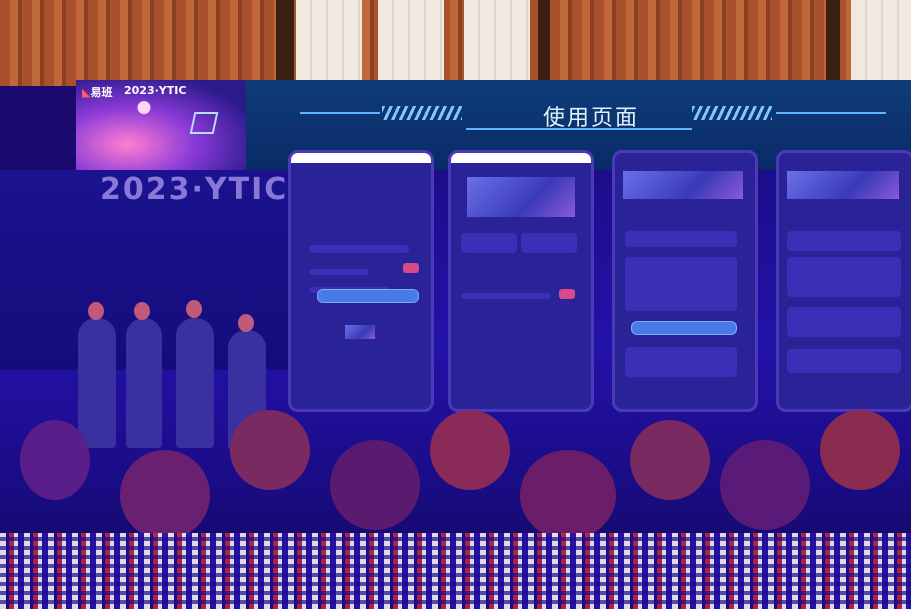 The image size is (911, 609). I want to click on phone-mockup-progress, so click(843, 281).